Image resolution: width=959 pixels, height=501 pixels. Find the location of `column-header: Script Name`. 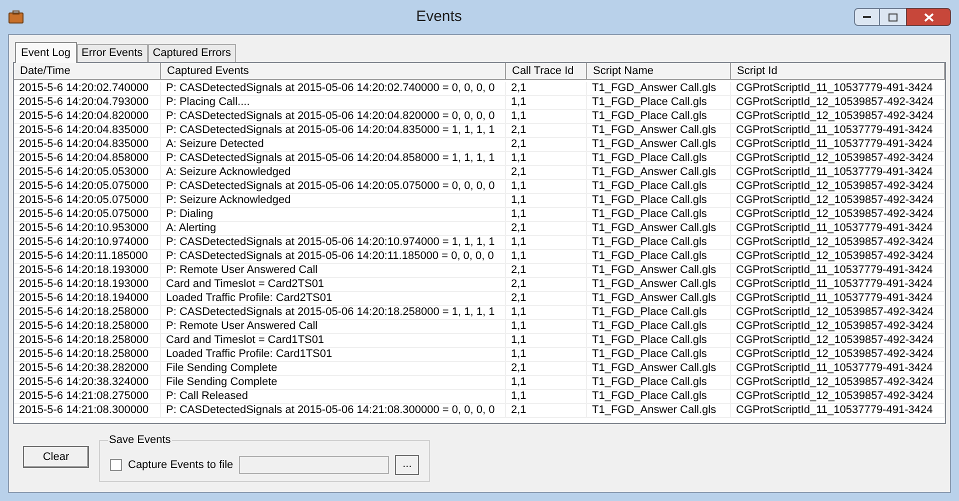

column-header: Script Name is located at coordinates (659, 71).